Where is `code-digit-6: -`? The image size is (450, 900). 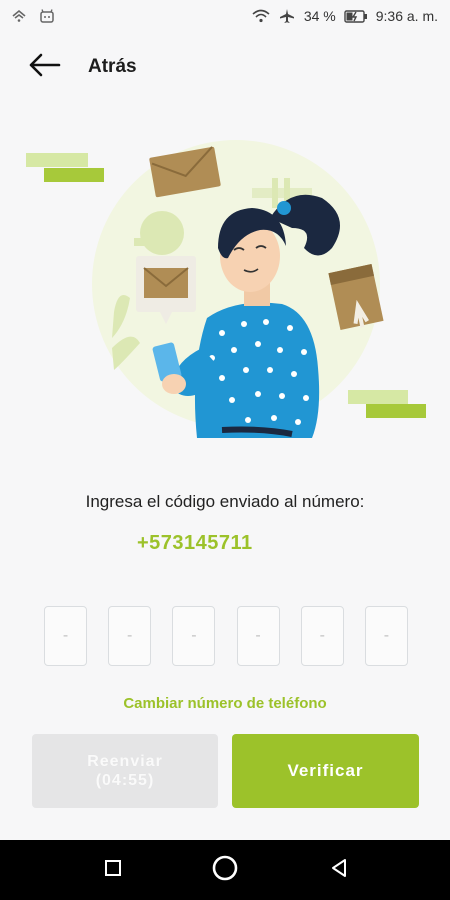 code-digit-6: - is located at coordinates (386, 636).